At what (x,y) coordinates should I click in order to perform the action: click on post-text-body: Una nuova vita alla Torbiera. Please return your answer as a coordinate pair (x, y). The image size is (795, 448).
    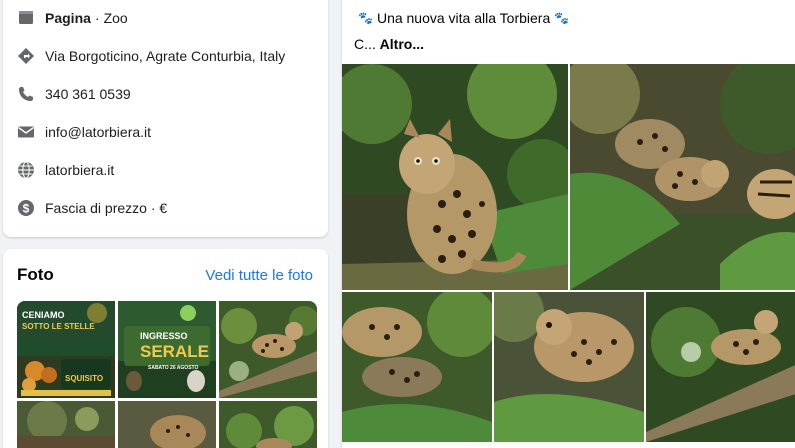
    Looking at the image, I should click on (463, 18).